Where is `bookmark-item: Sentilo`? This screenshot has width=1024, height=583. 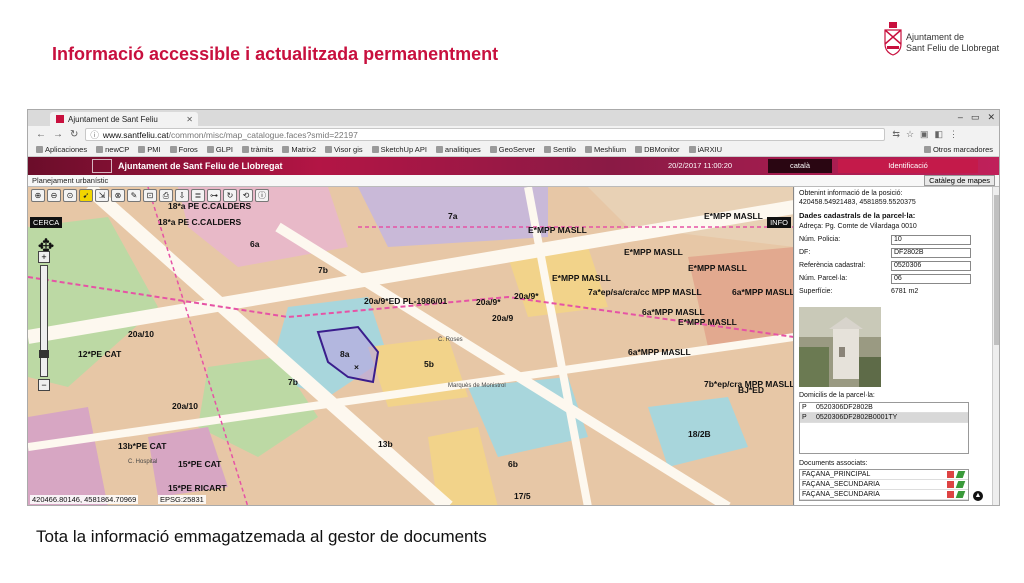
bookmark-item: Sentilo is located at coordinates (560, 149).